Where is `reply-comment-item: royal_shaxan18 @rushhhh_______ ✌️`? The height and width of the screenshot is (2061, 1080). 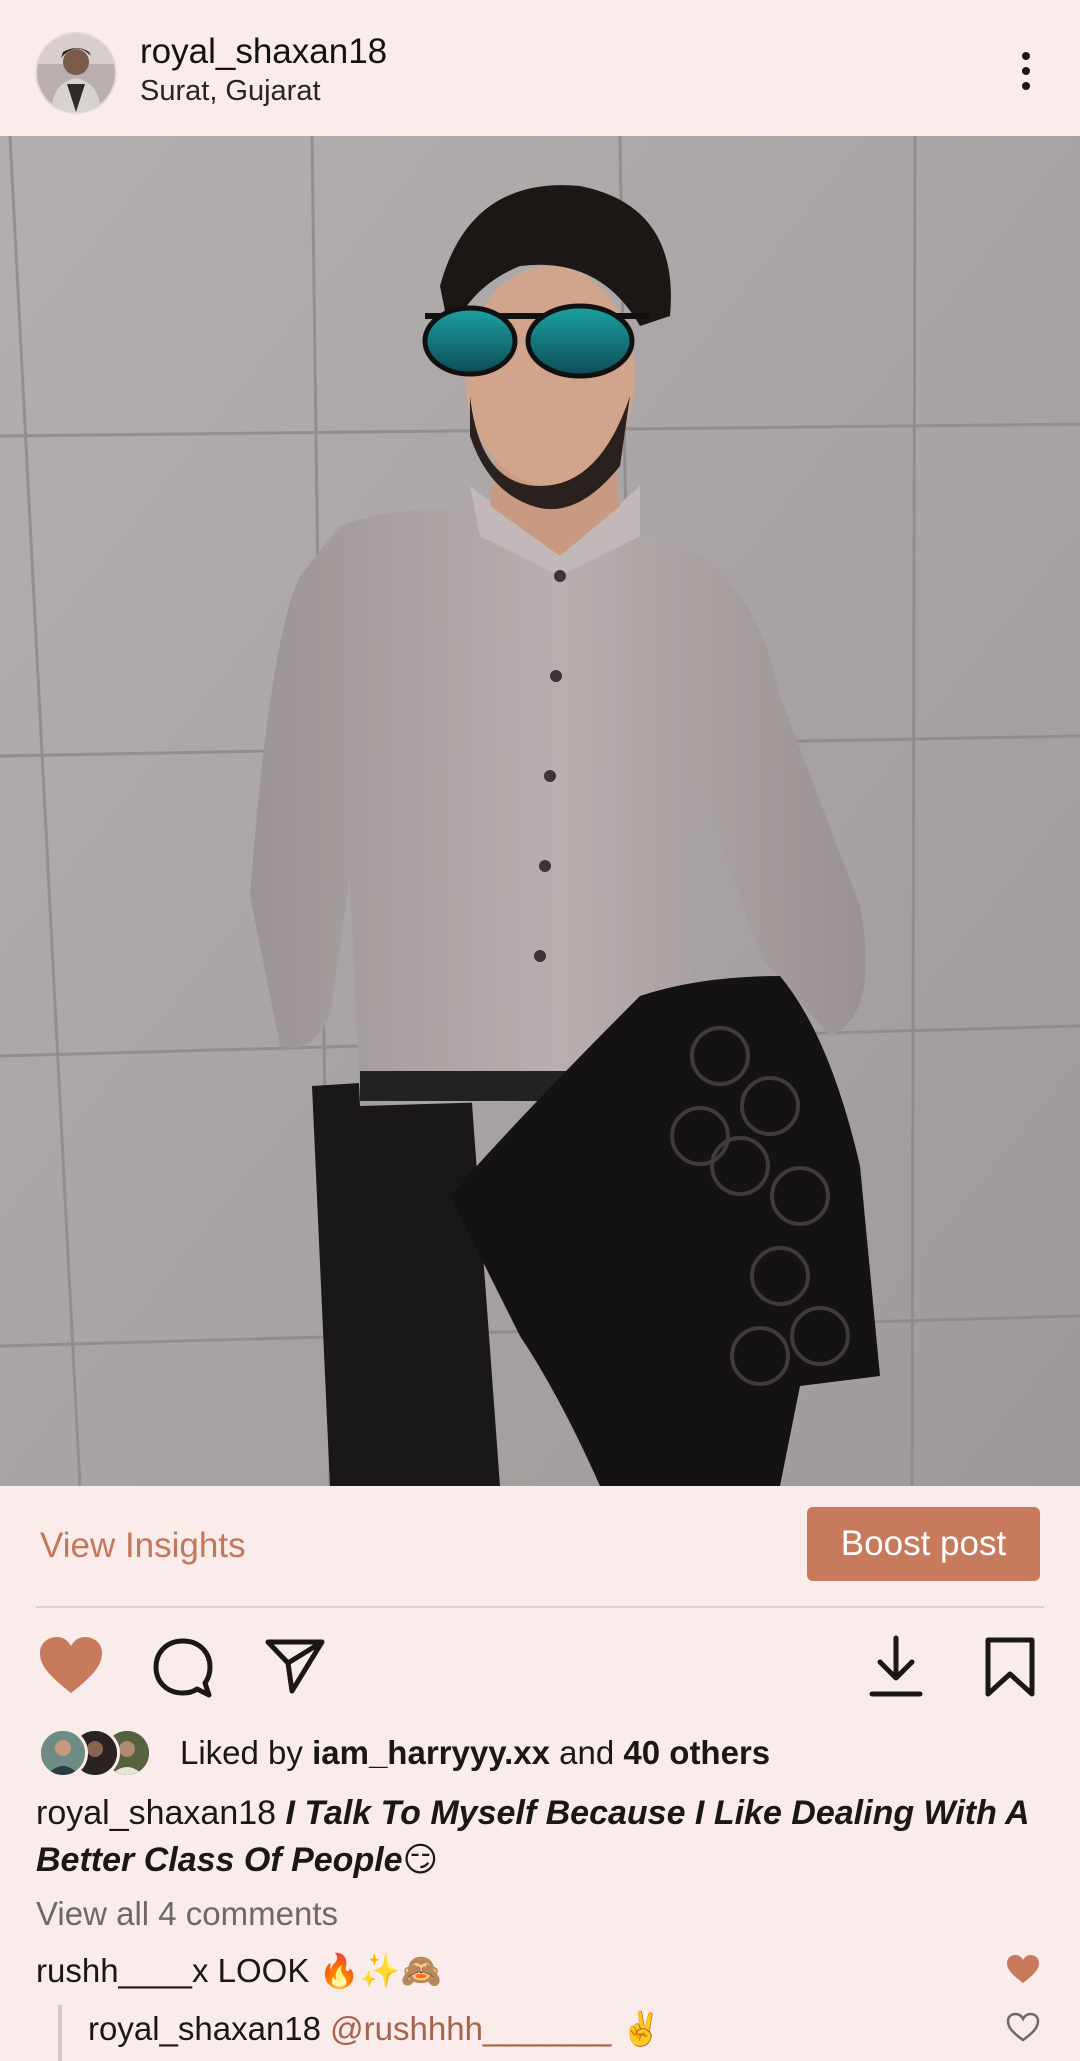 reply-comment-item: royal_shaxan18 @rushhhh_______ ✌️ is located at coordinates (375, 2029).